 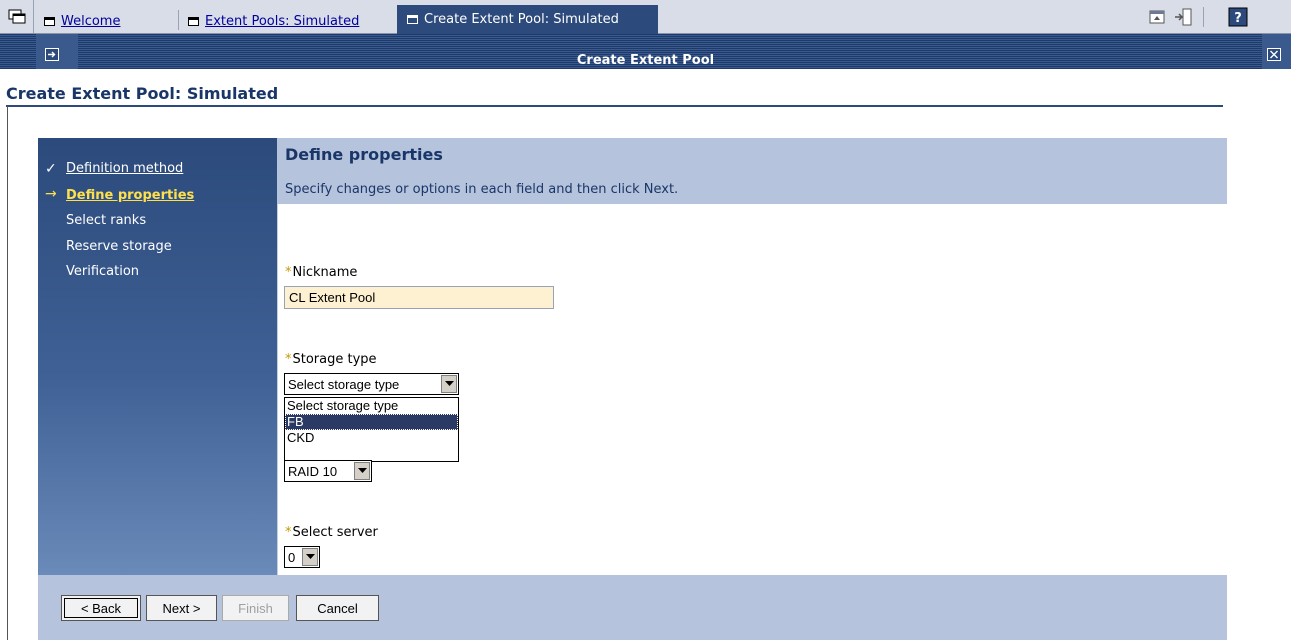 What do you see at coordinates (419, 297) in the screenshot?
I see `nickname-input` at bounding box center [419, 297].